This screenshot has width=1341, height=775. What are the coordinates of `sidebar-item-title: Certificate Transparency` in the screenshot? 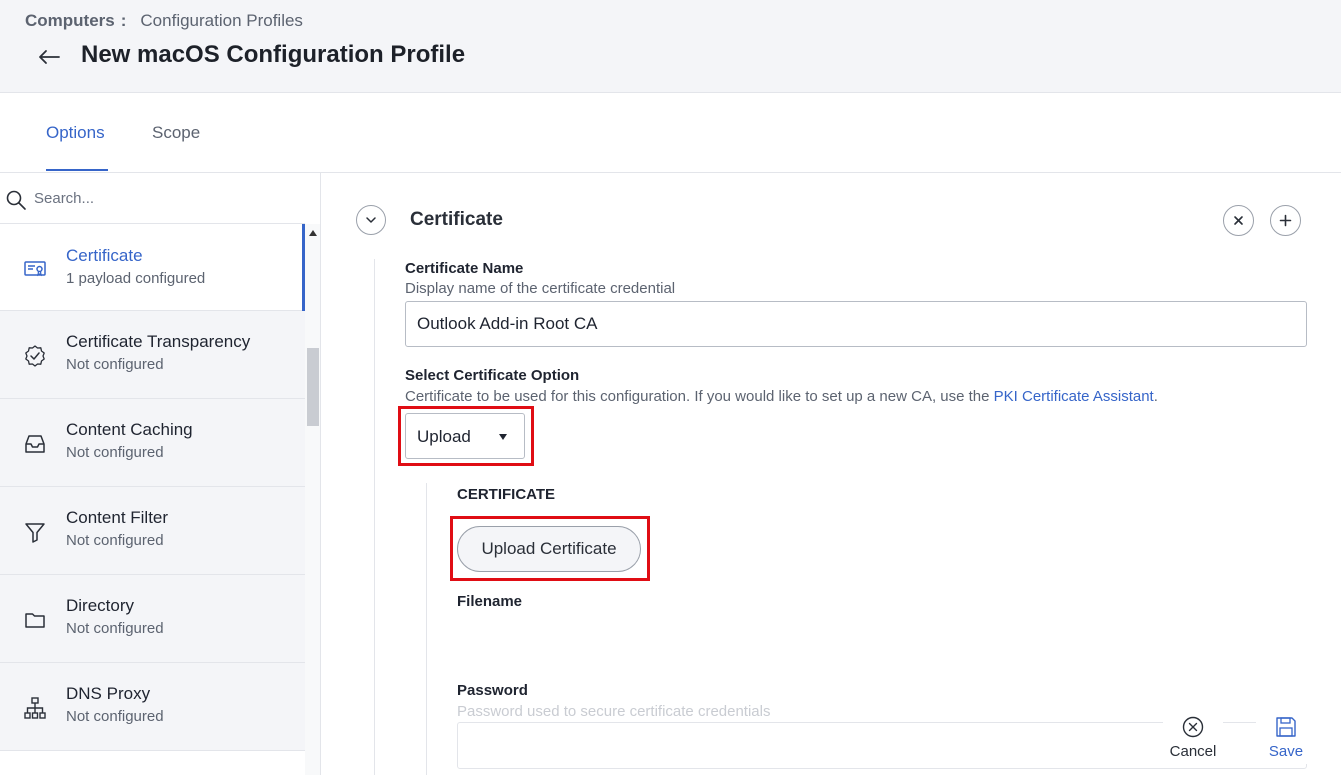 It's located at (158, 341).